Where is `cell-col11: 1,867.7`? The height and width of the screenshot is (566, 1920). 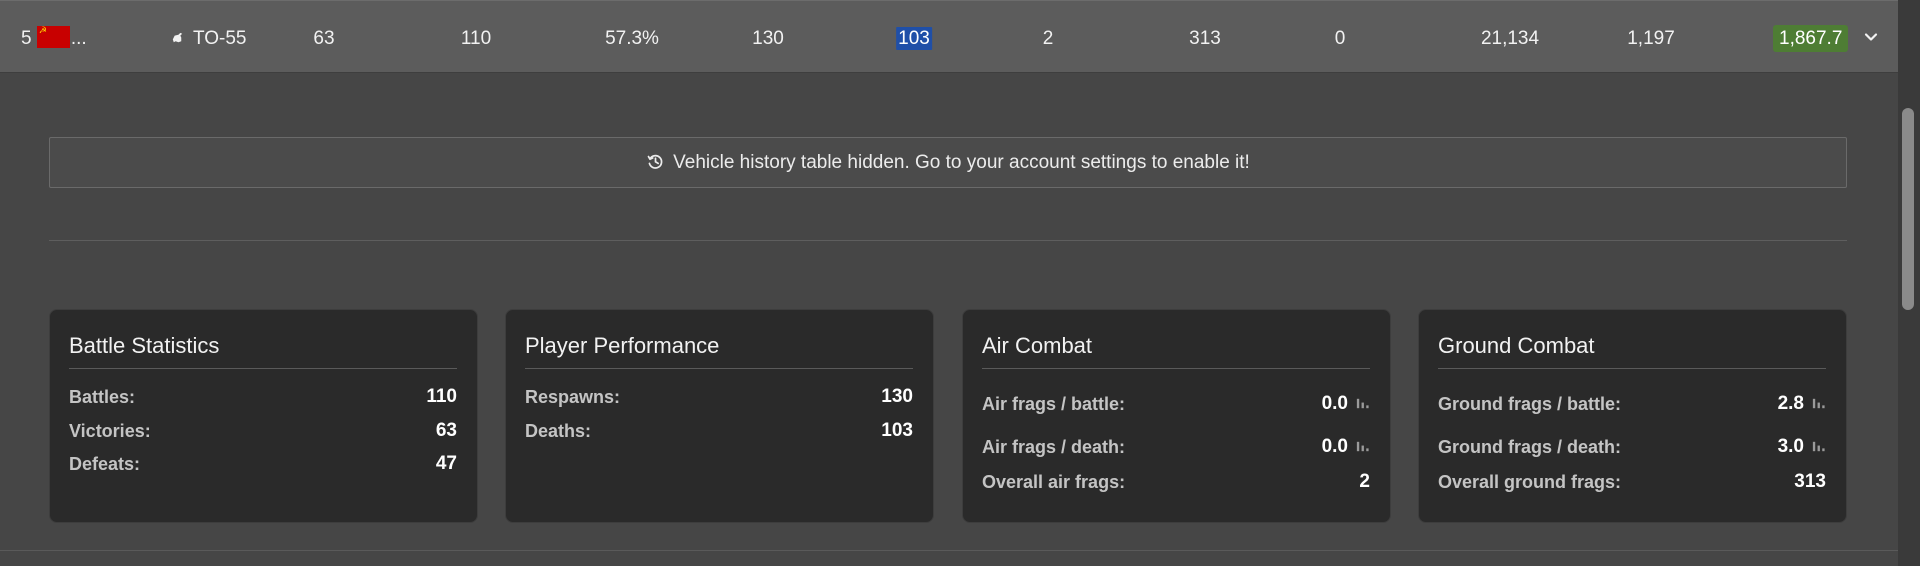
cell-col11: 1,867.7 is located at coordinates (1811, 37).